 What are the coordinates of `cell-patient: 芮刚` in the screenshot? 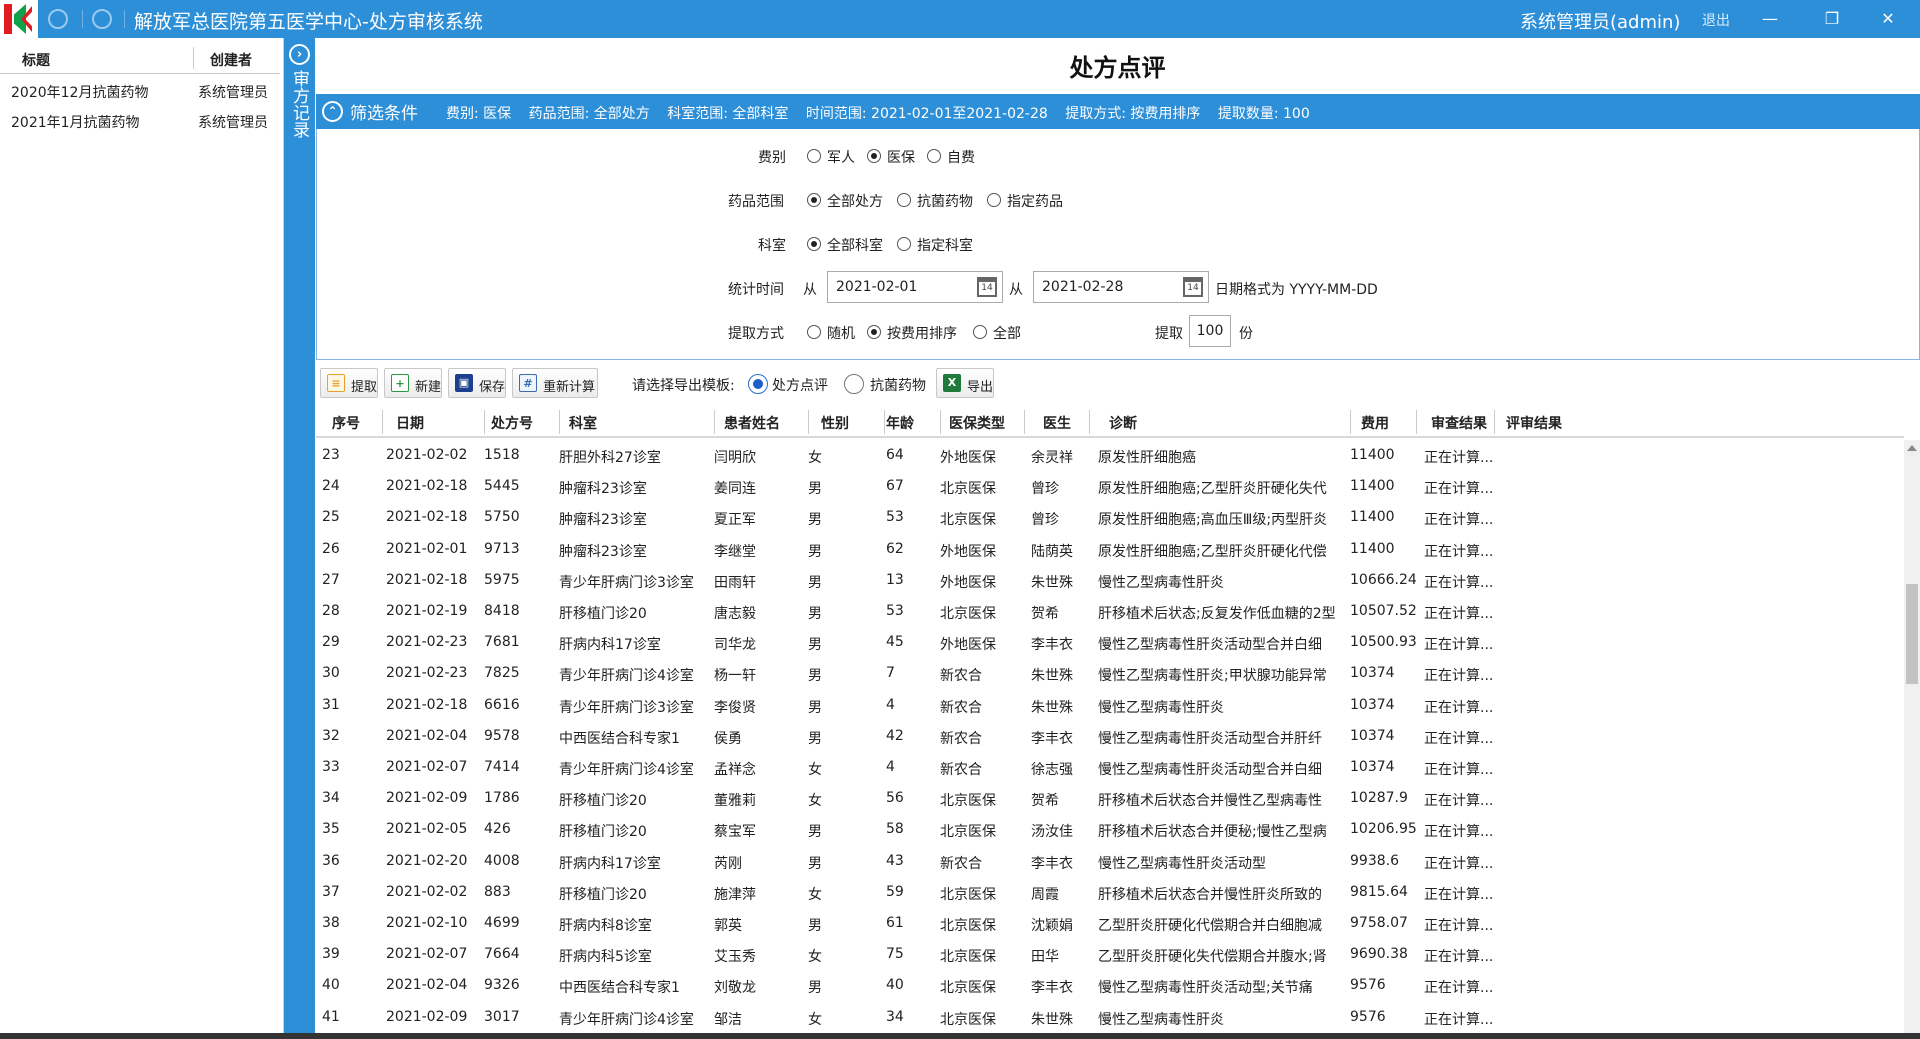 It's located at (728, 863).